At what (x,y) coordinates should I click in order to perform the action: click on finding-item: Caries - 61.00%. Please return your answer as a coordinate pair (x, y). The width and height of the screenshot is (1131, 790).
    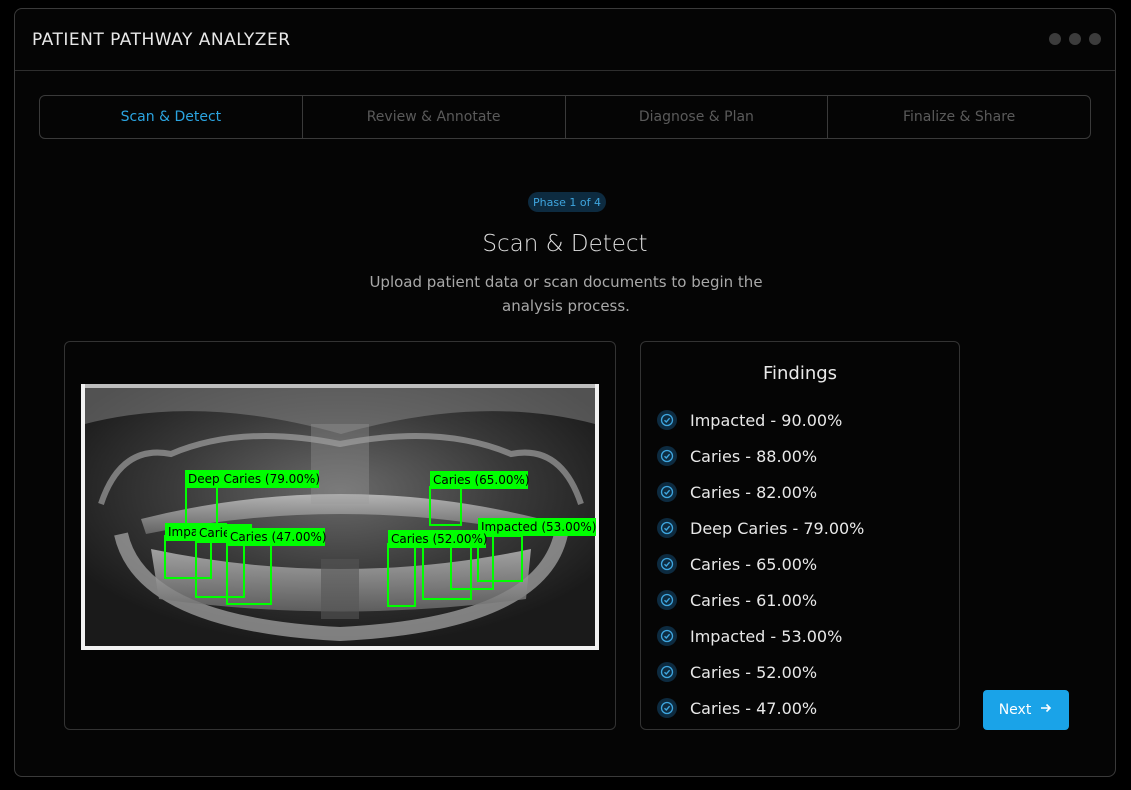
    Looking at the image, I should click on (760, 600).